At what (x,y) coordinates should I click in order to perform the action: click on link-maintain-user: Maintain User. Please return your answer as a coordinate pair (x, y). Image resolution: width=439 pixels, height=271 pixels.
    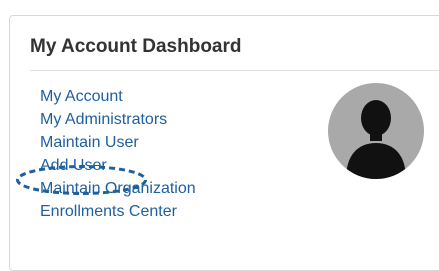
    Looking at the image, I should click on (89, 142).